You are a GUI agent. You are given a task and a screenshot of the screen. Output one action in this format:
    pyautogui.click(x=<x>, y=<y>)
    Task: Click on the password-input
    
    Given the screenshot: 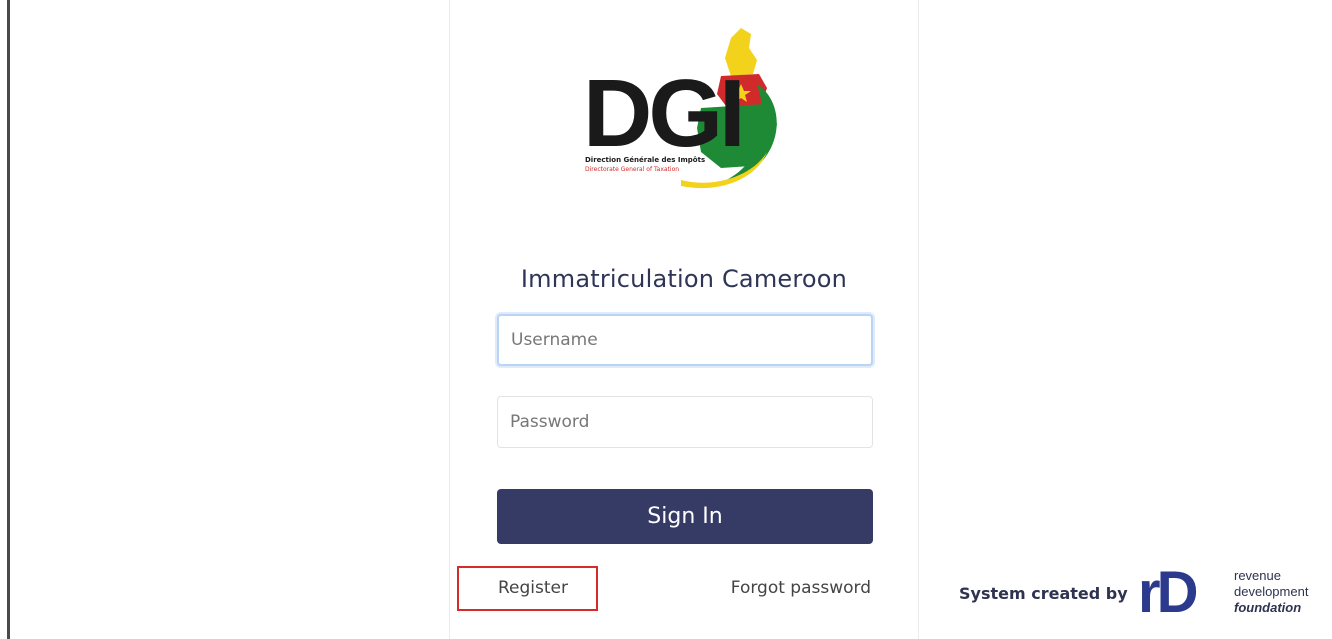 What is the action you would take?
    pyautogui.click(x=685, y=422)
    